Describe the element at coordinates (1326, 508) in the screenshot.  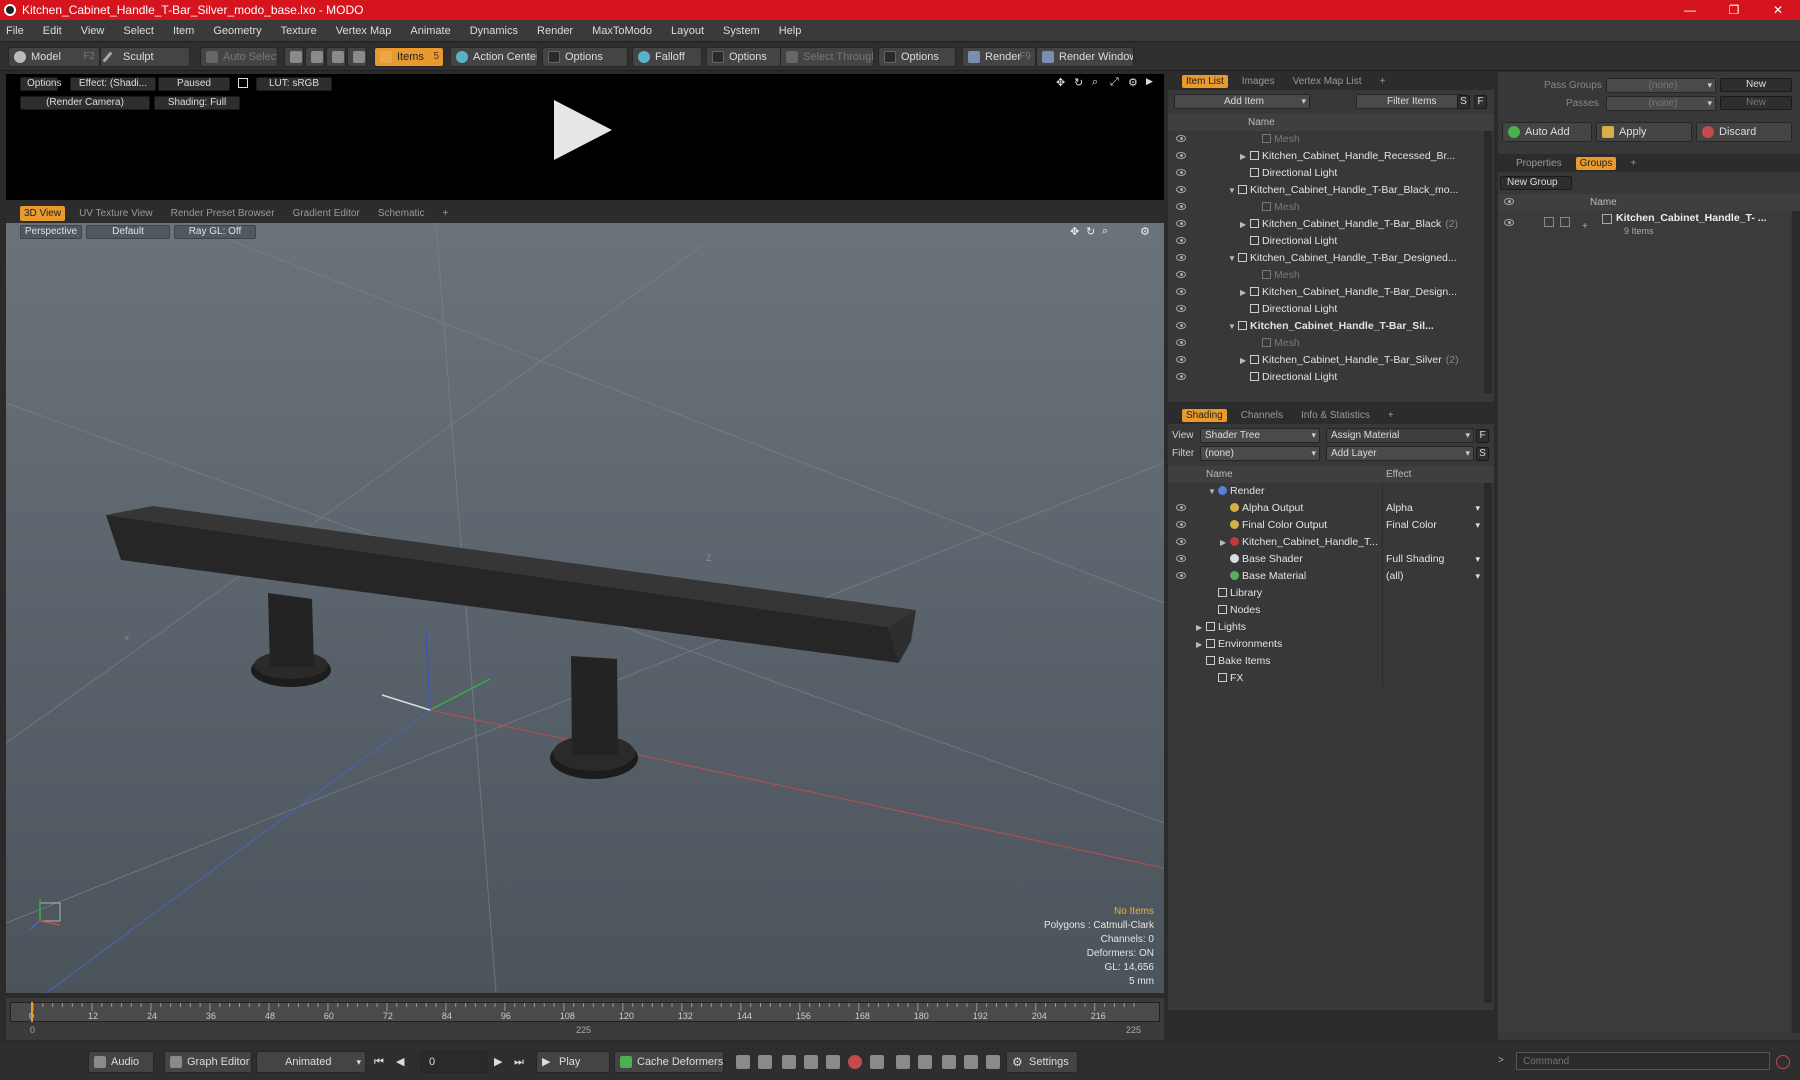
I see `shader-tree-row: Alpha Output Alpha ▾` at that location.